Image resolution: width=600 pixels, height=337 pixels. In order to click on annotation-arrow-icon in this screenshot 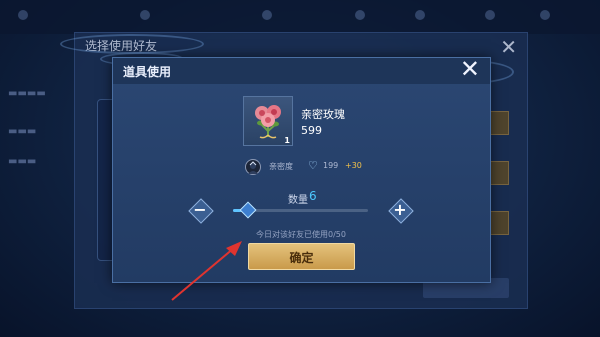, I will do `click(206, 271)`.